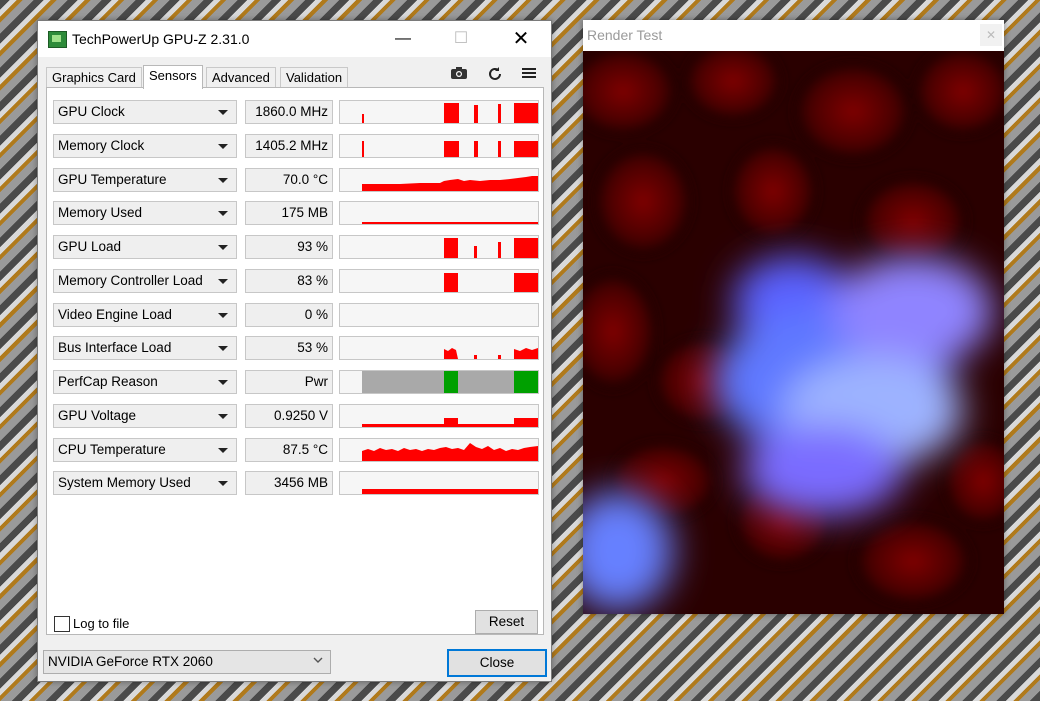 This screenshot has width=1040, height=701. I want to click on sensor-value-text: 53 %, so click(312, 347).